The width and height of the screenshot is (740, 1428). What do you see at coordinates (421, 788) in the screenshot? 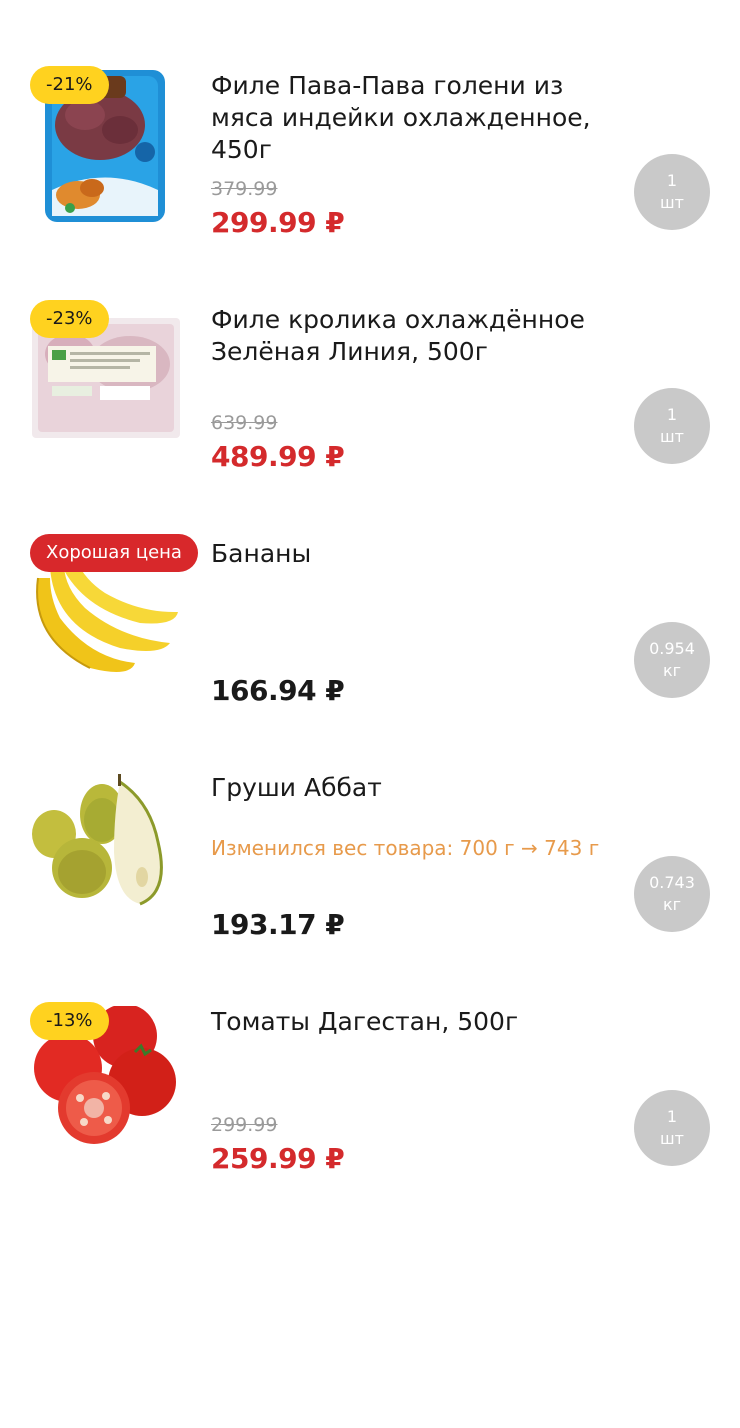
I see `product-title: Груши Аббат` at bounding box center [421, 788].